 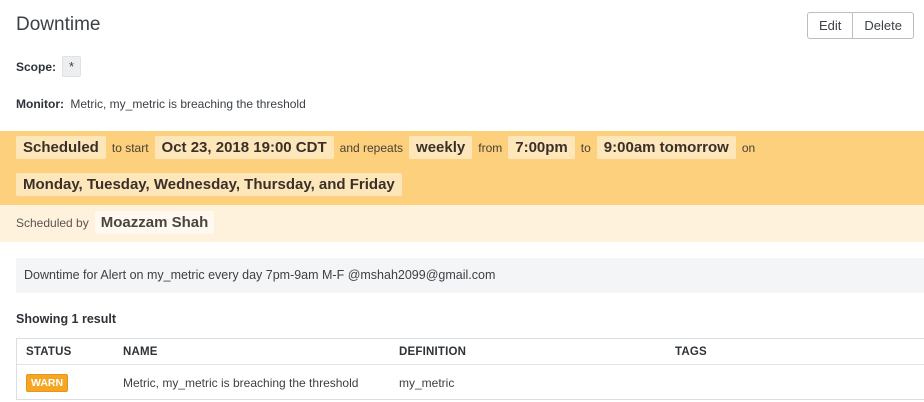 I want to click on column-name: NAME, so click(x=140, y=352).